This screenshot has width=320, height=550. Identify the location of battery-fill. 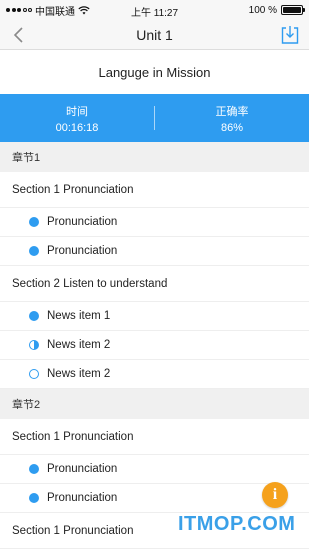
(292, 10).